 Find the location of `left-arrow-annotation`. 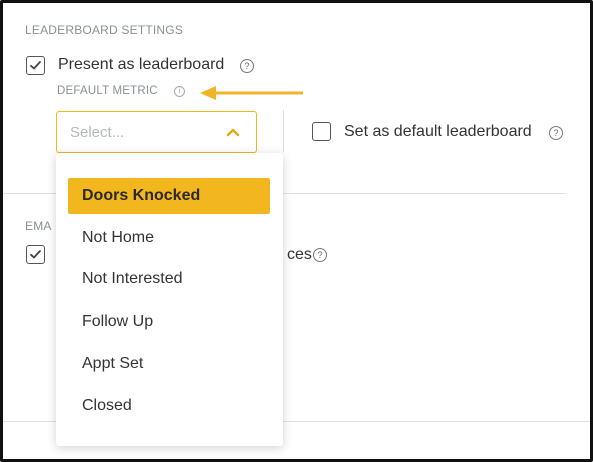

left-arrow-annotation is located at coordinates (251, 93).